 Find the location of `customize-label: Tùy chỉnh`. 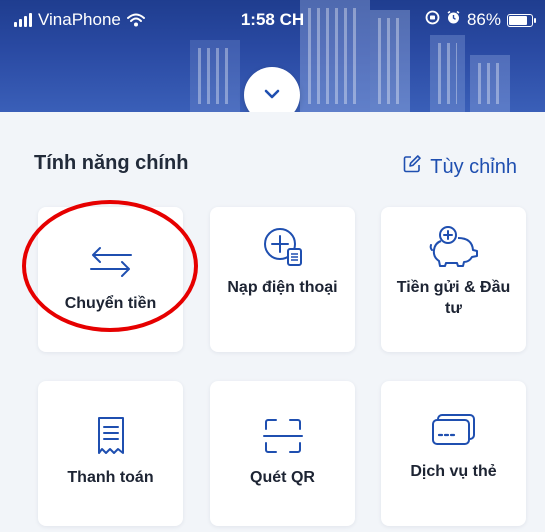

customize-label: Tùy chỉnh is located at coordinates (473, 166).